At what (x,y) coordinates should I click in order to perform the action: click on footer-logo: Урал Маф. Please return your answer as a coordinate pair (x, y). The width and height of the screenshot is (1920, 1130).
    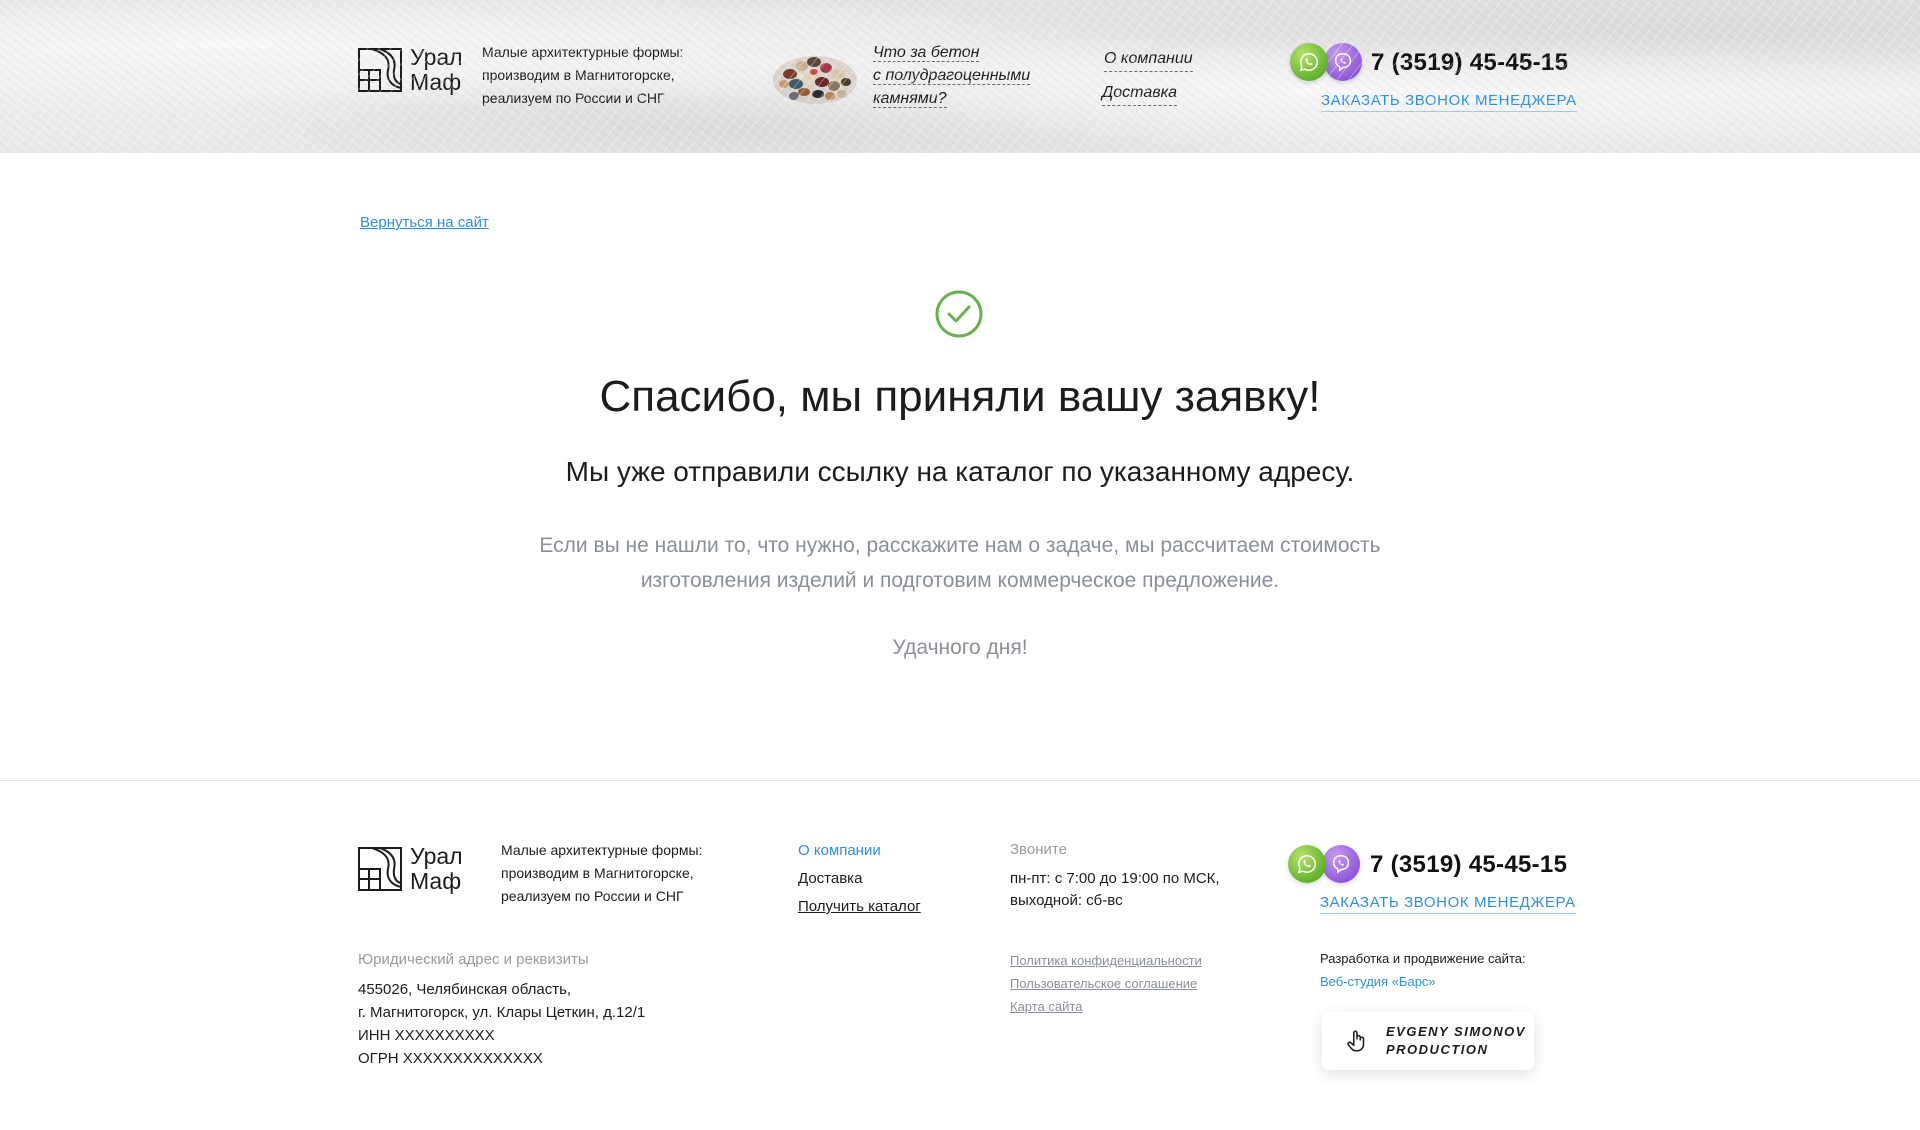
    Looking at the image, I should click on (410, 869).